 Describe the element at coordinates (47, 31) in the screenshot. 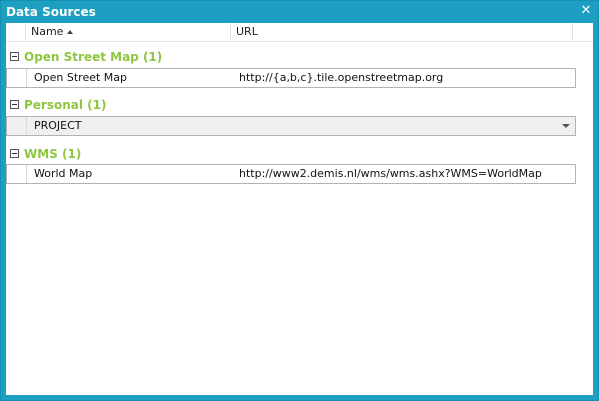

I see `column-header-name-label: Name` at that location.